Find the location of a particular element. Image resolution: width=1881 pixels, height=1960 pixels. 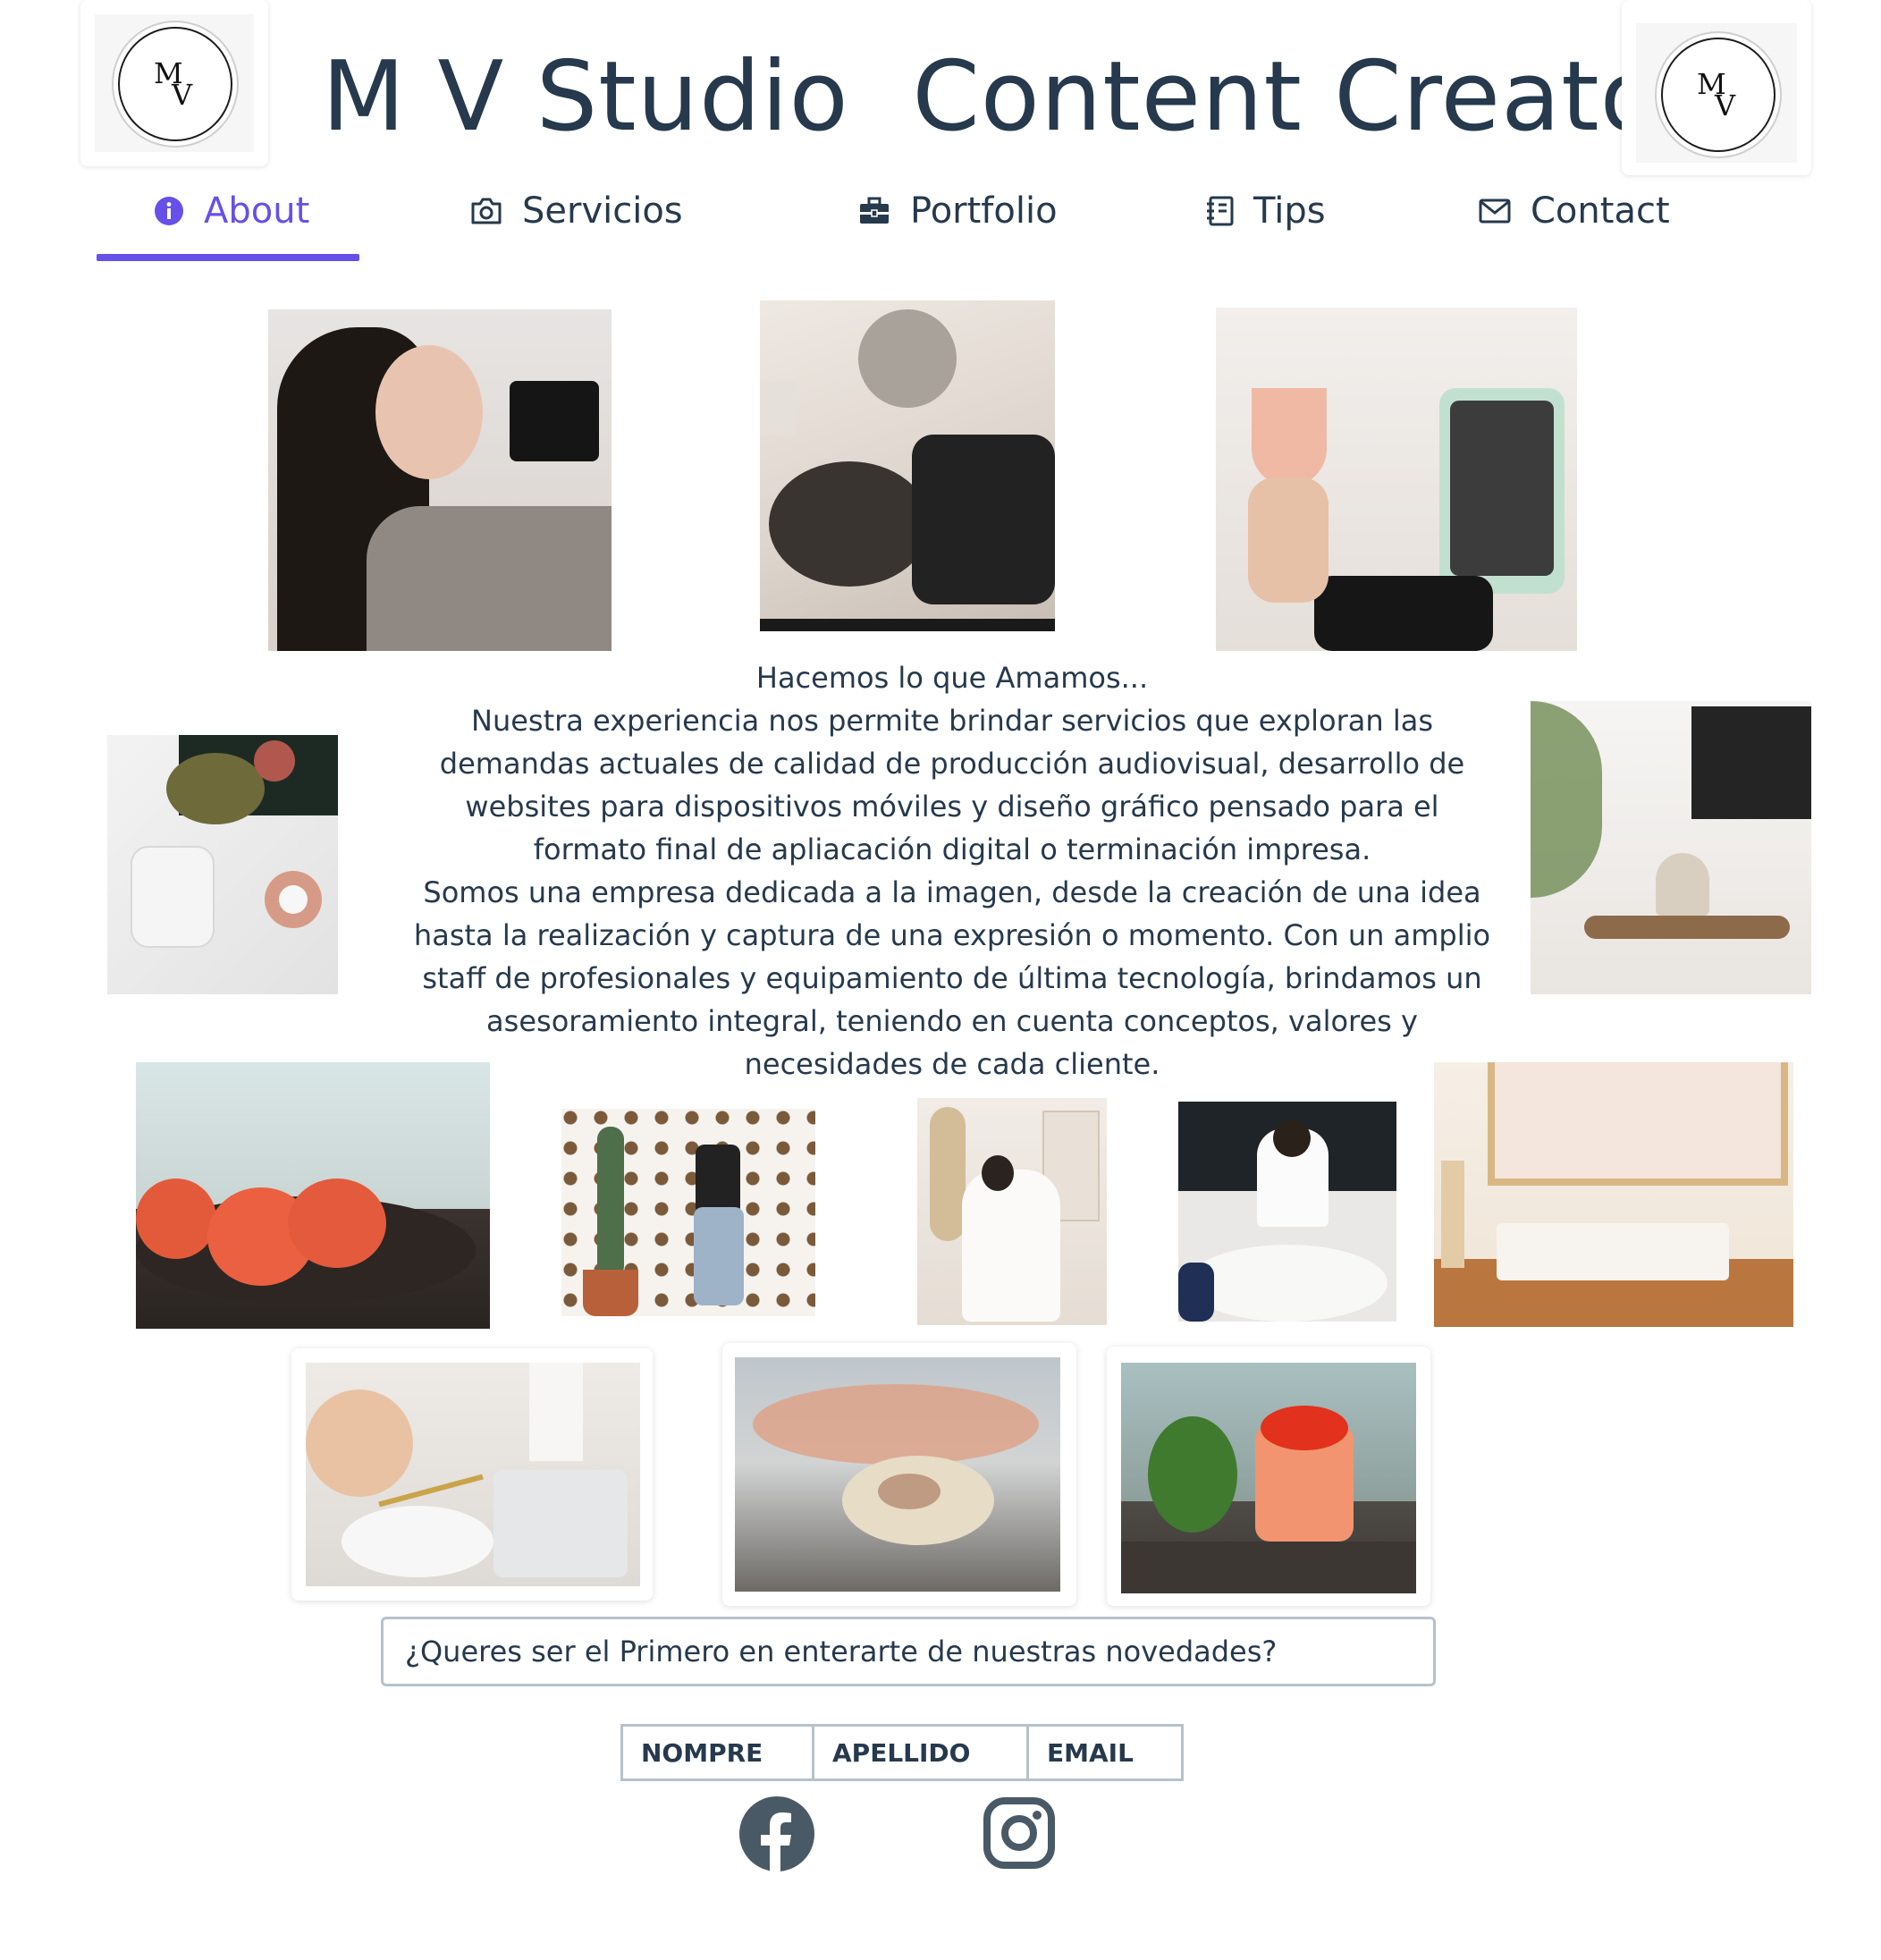

photo-salmon-sushi is located at coordinates (1268, 1478).